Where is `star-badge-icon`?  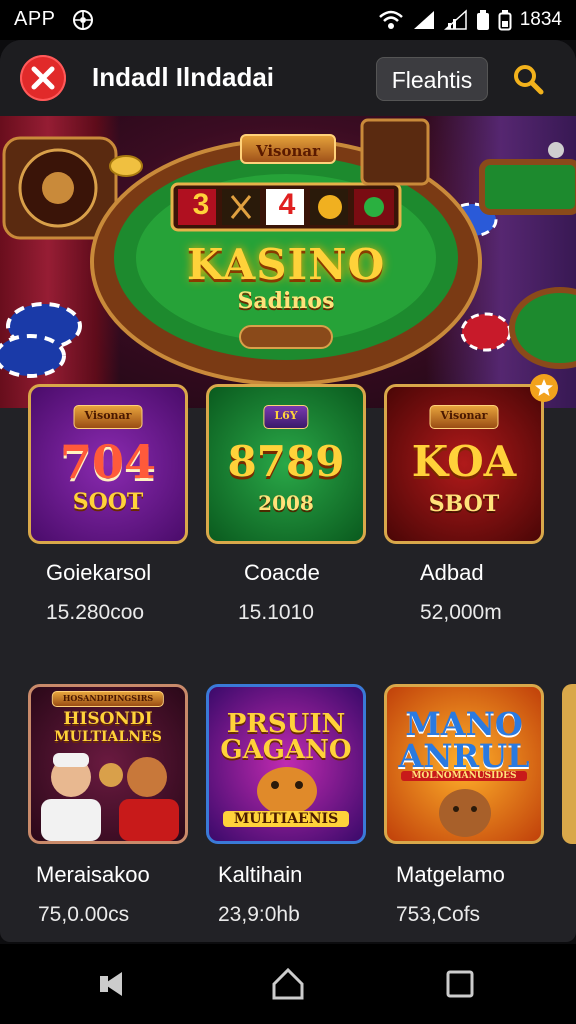 star-badge-icon is located at coordinates (544, 388).